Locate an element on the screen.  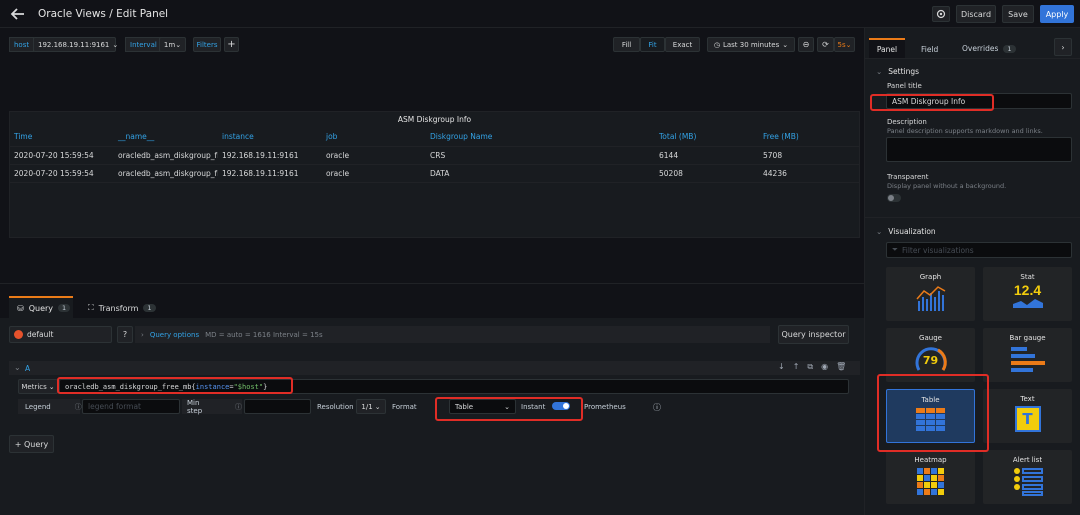
refresh-button: ⟳ is located at coordinates (825, 44).